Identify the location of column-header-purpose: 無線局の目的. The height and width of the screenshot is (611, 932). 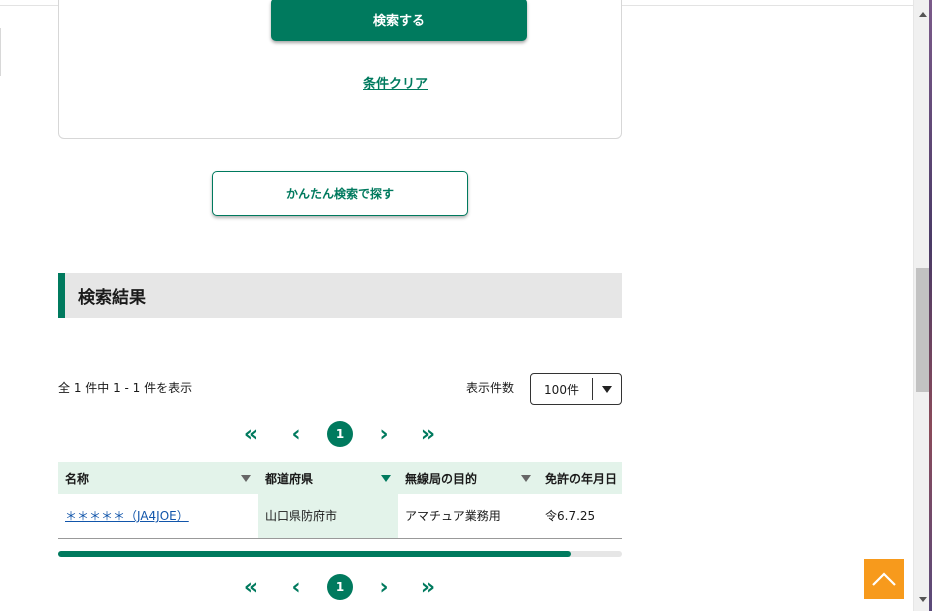
(468, 478).